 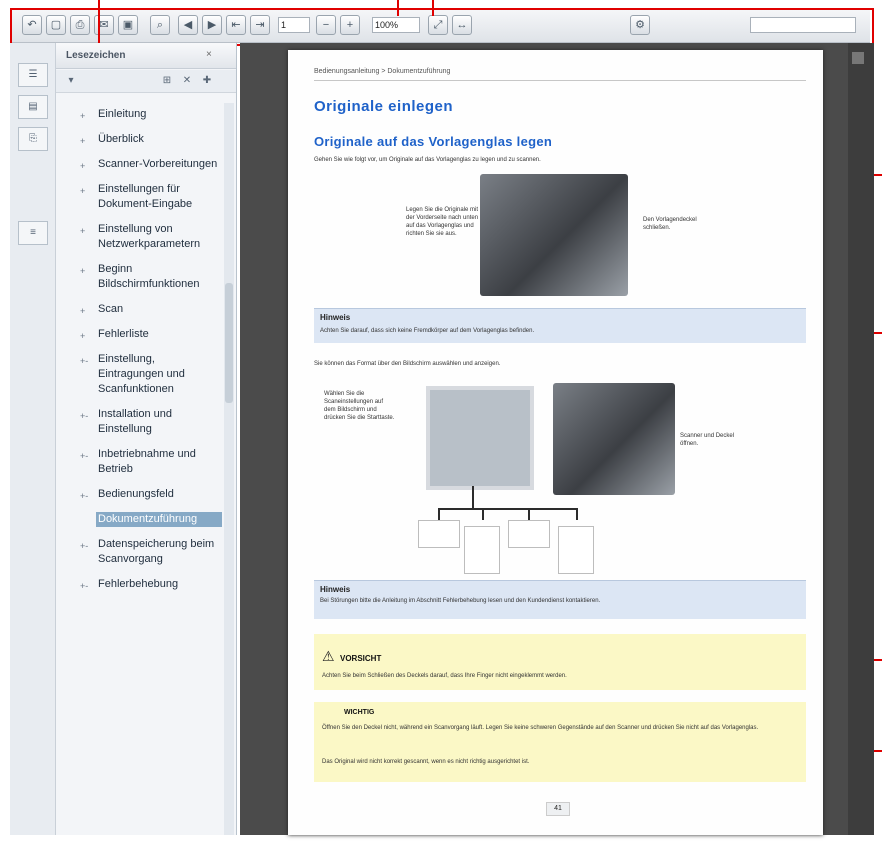 I want to click on bookmark-item: + Fehlerliste, so click(x=139, y=334).